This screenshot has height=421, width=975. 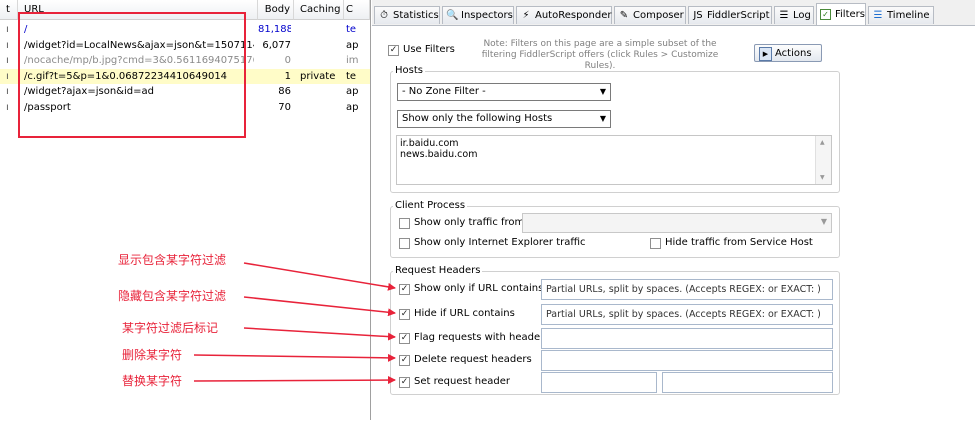 I want to click on annotation-hide-contains: 隐藏包含某字符过滤, so click(x=172, y=296).